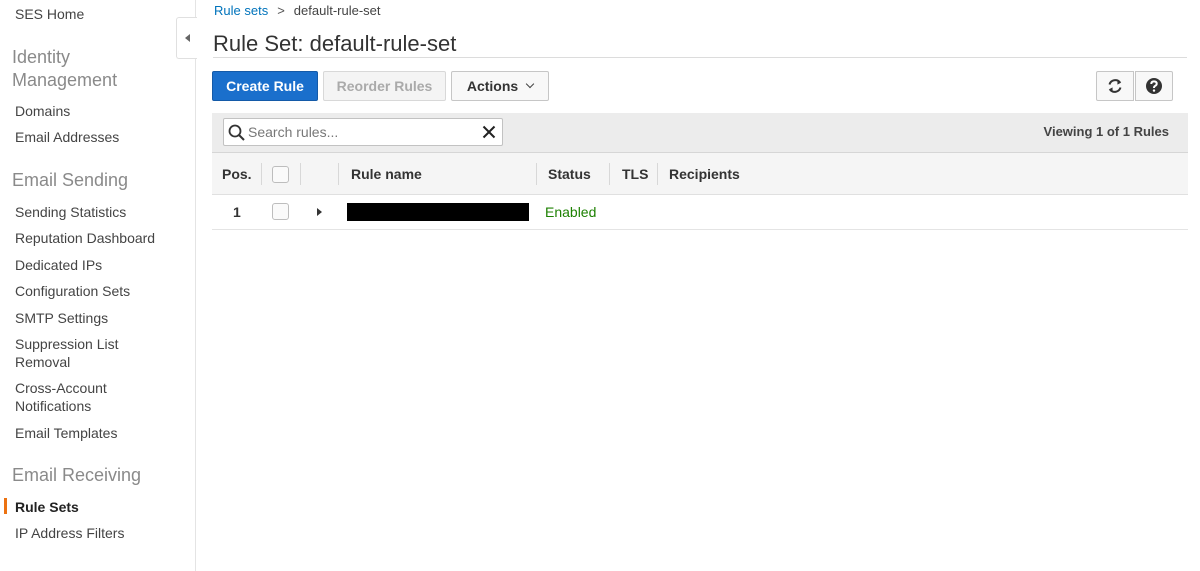  What do you see at coordinates (100, 238) in the screenshot?
I see `sidebar-item-reputation-dashboard: Reputation Dashboard` at bounding box center [100, 238].